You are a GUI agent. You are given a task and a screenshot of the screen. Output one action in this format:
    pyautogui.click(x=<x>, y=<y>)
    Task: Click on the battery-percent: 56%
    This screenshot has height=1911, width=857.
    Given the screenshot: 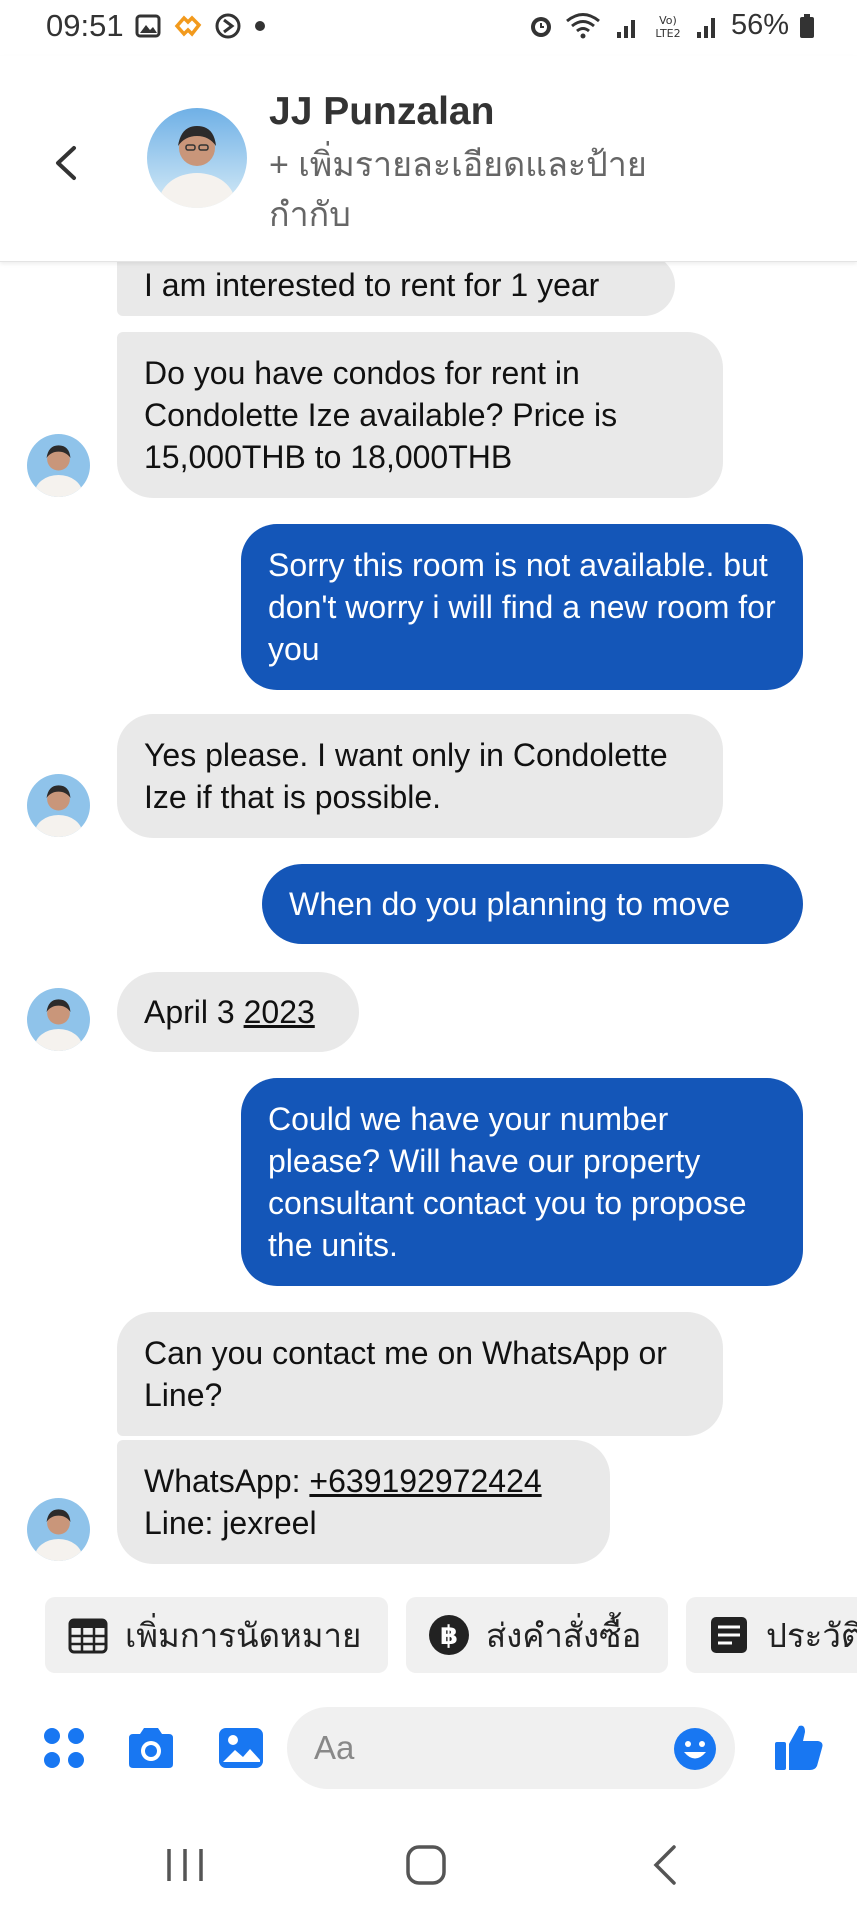 What is the action you would take?
    pyautogui.click(x=759, y=25)
    